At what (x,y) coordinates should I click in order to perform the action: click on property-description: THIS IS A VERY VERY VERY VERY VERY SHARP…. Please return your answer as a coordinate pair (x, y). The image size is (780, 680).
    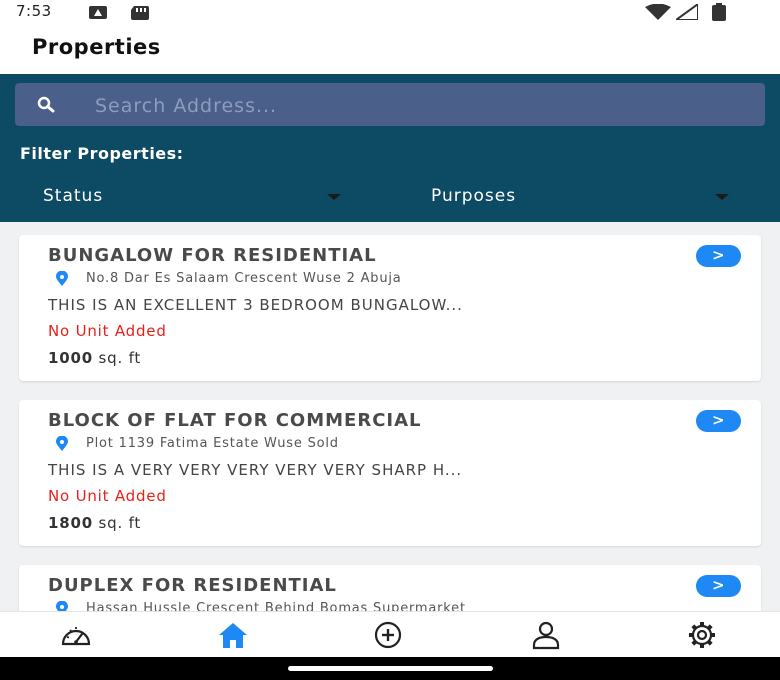
    Looking at the image, I should click on (255, 470).